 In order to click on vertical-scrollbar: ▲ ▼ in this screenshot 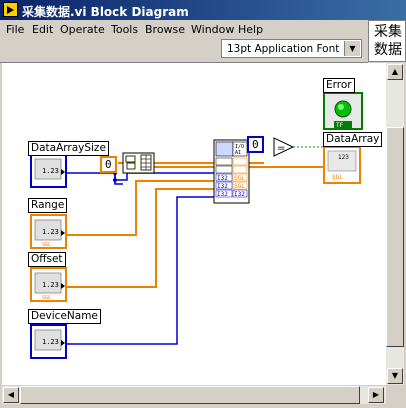, I will do `click(395, 224)`.